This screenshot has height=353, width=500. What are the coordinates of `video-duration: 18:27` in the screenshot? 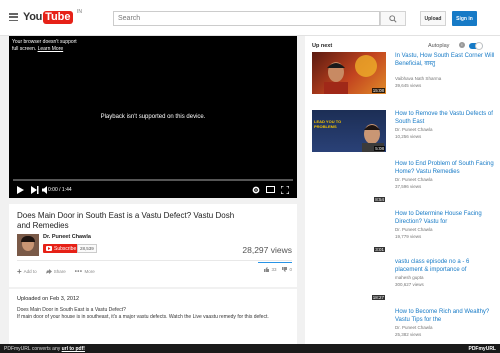 It's located at (378, 297).